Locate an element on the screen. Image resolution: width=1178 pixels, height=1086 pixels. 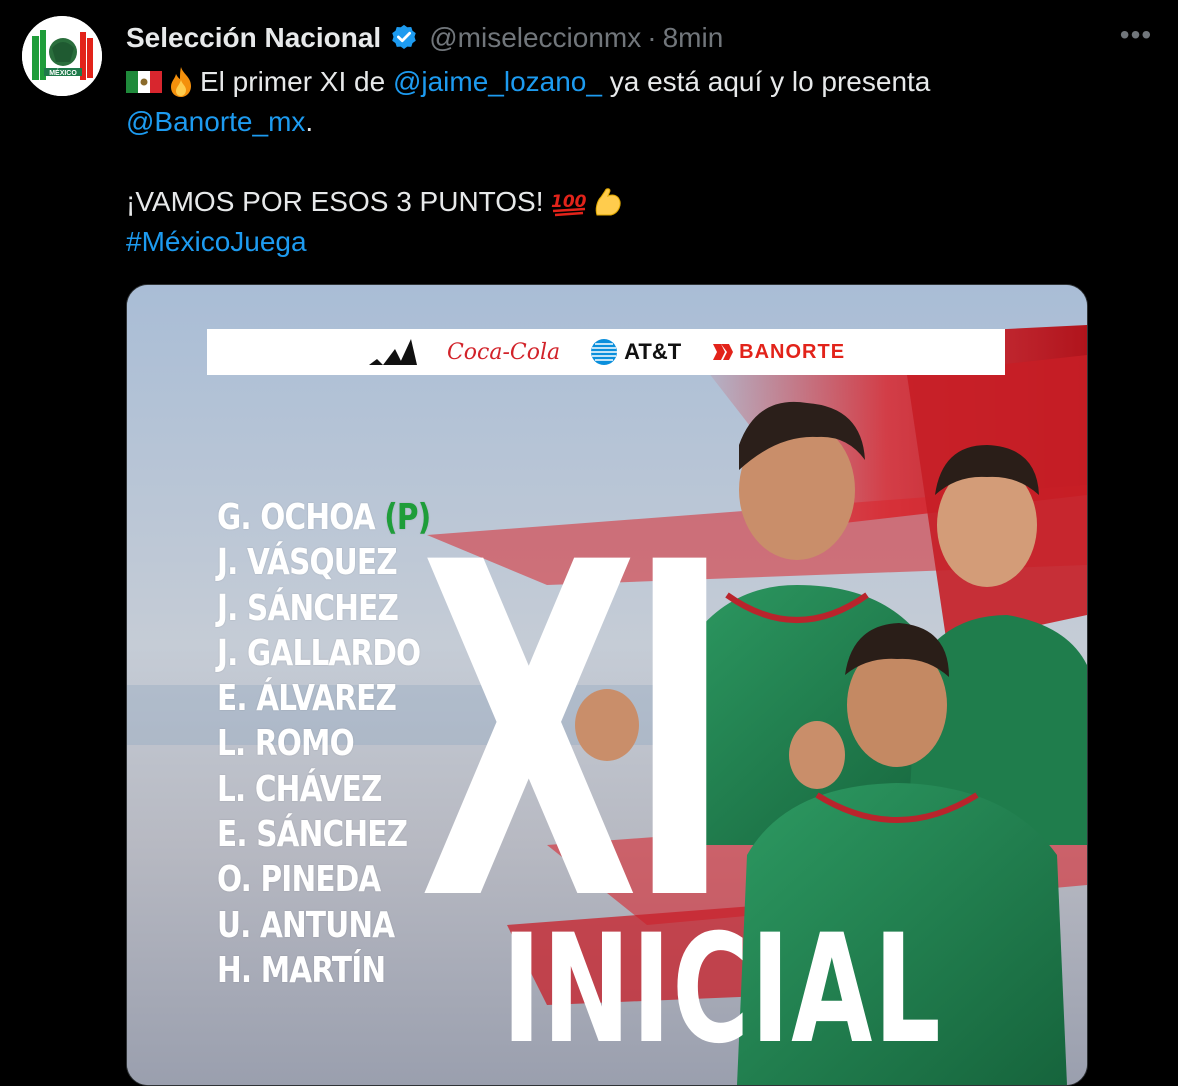
verified-badge-icon is located at coordinates (404, 38).